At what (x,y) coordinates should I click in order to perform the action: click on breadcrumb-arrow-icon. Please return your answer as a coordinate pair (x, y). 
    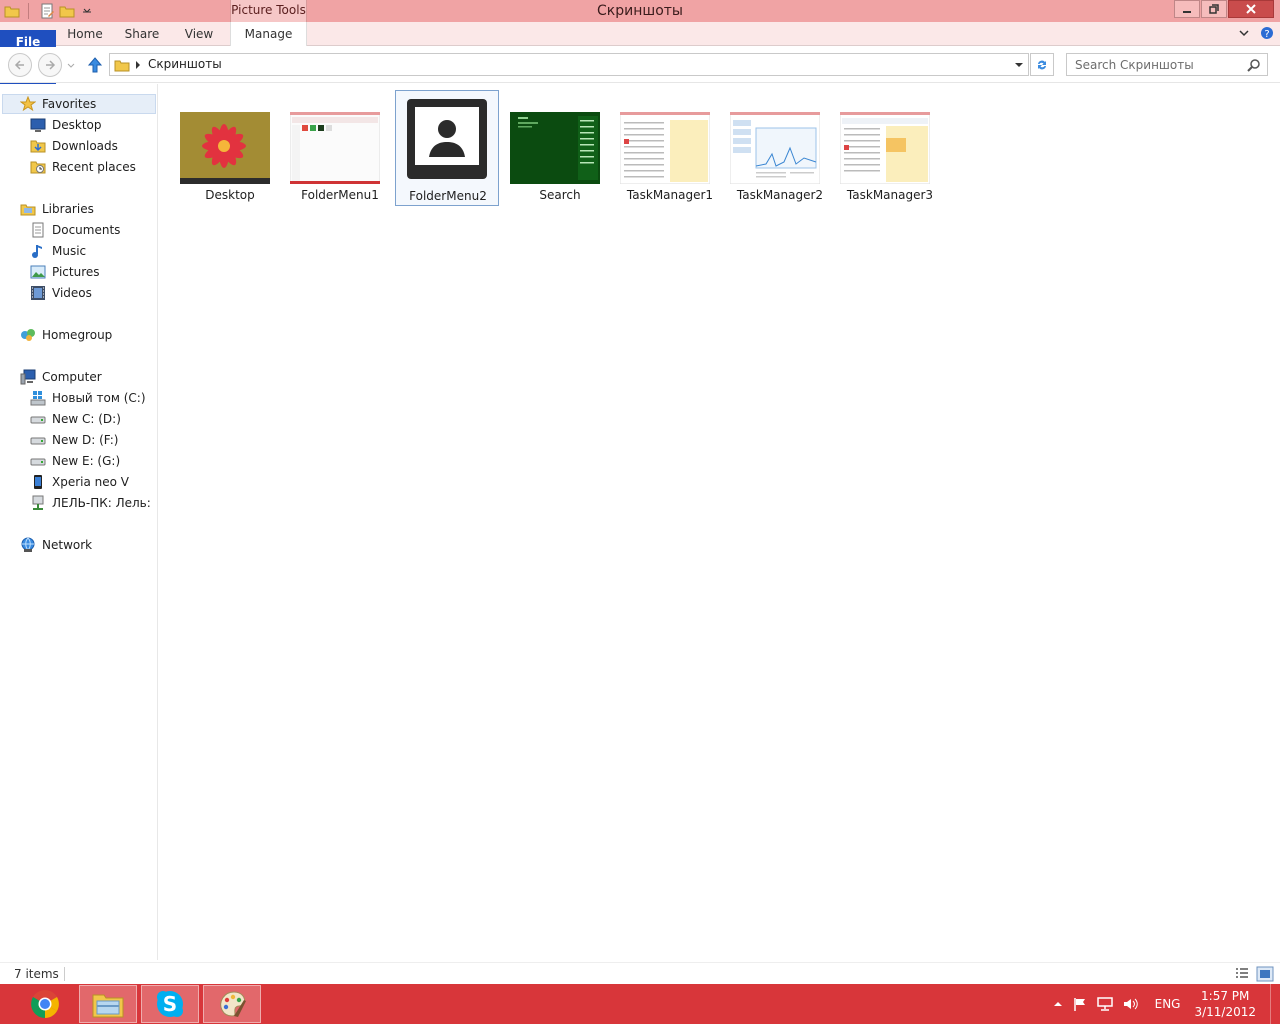
    Looking at the image, I should click on (138, 65).